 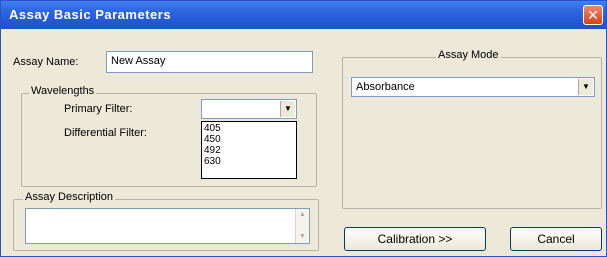 I want to click on assay-mode-legend: Assay Mode, so click(x=468, y=55).